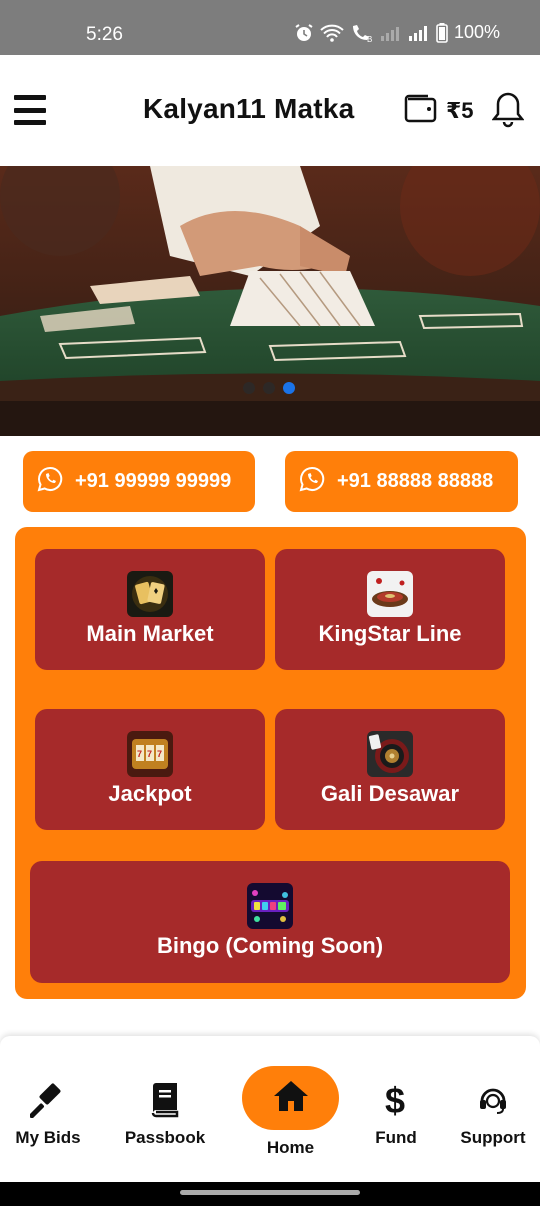 This screenshot has height=1206, width=540. I want to click on app-header: Kalyan11 Matka ₹5, so click(270, 110).